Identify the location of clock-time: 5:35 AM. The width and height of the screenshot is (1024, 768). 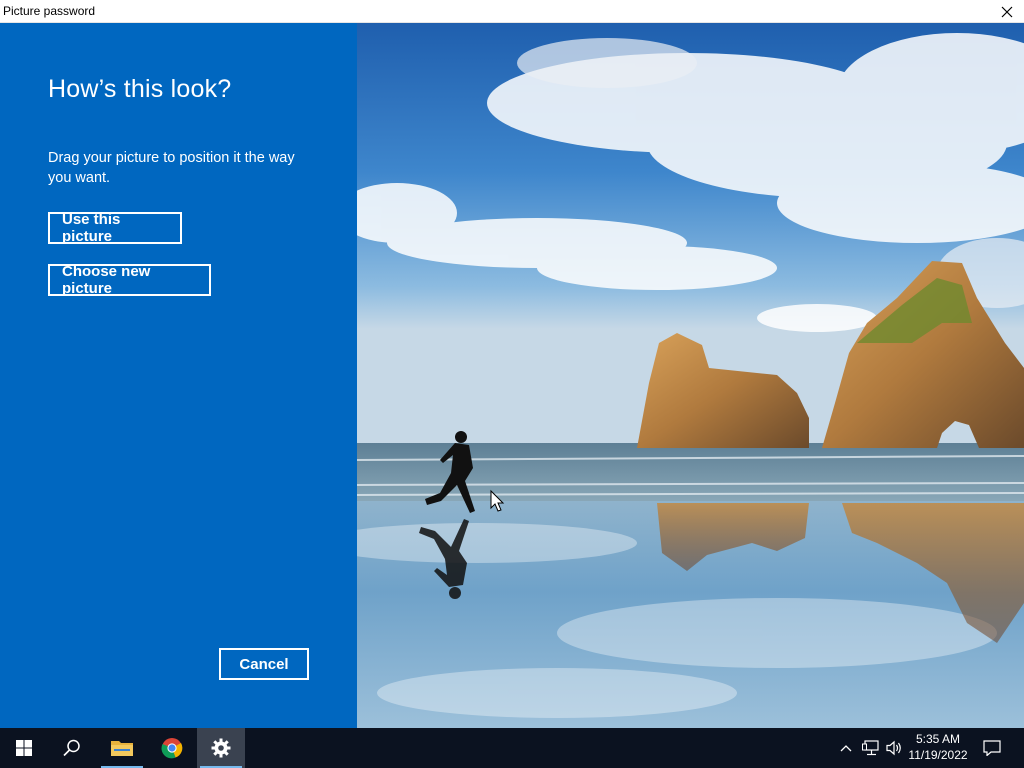
(938, 739).